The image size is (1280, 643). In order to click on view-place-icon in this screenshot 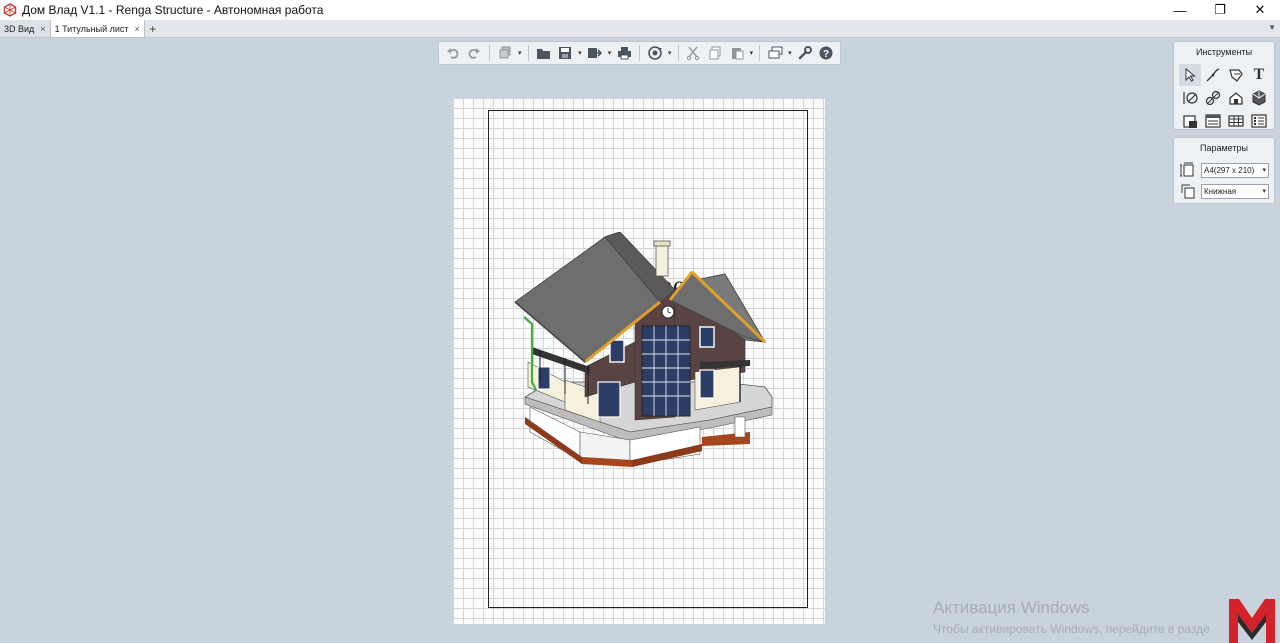, I will do `click(1236, 98)`.